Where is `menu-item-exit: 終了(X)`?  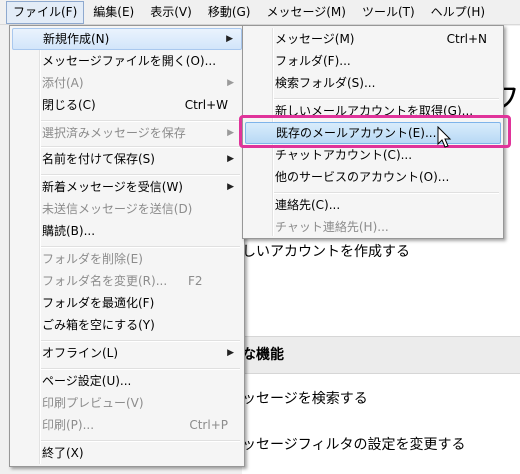
menu-item-exit: 終了(X) is located at coordinates (127, 453).